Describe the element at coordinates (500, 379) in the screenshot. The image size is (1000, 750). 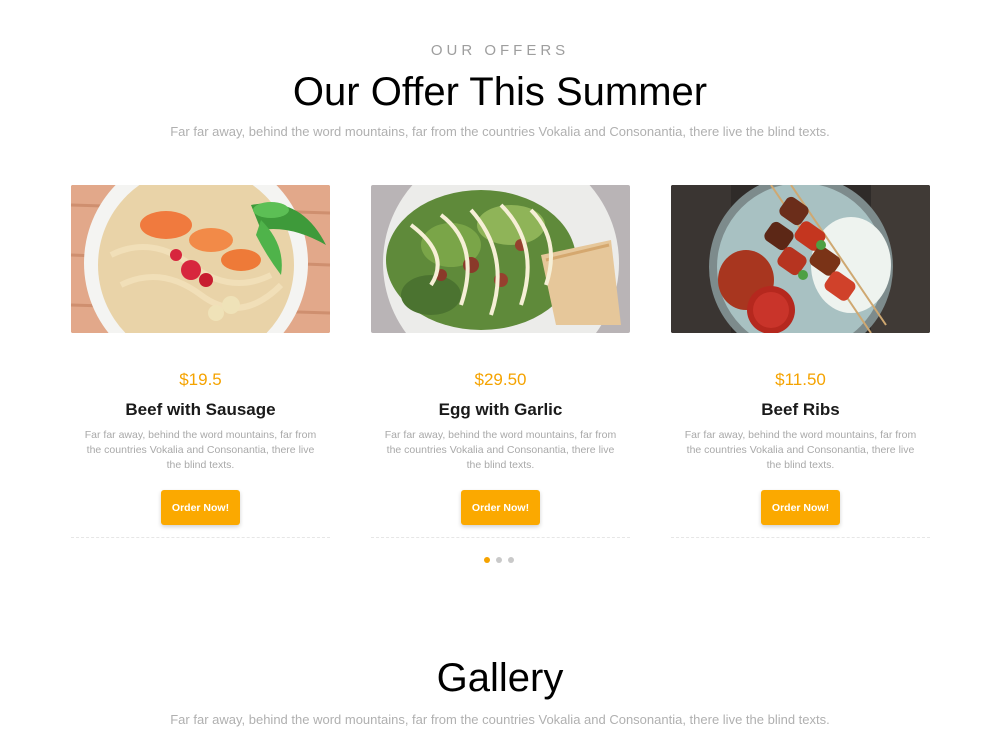
I see `dish-price: $29.50` at that location.